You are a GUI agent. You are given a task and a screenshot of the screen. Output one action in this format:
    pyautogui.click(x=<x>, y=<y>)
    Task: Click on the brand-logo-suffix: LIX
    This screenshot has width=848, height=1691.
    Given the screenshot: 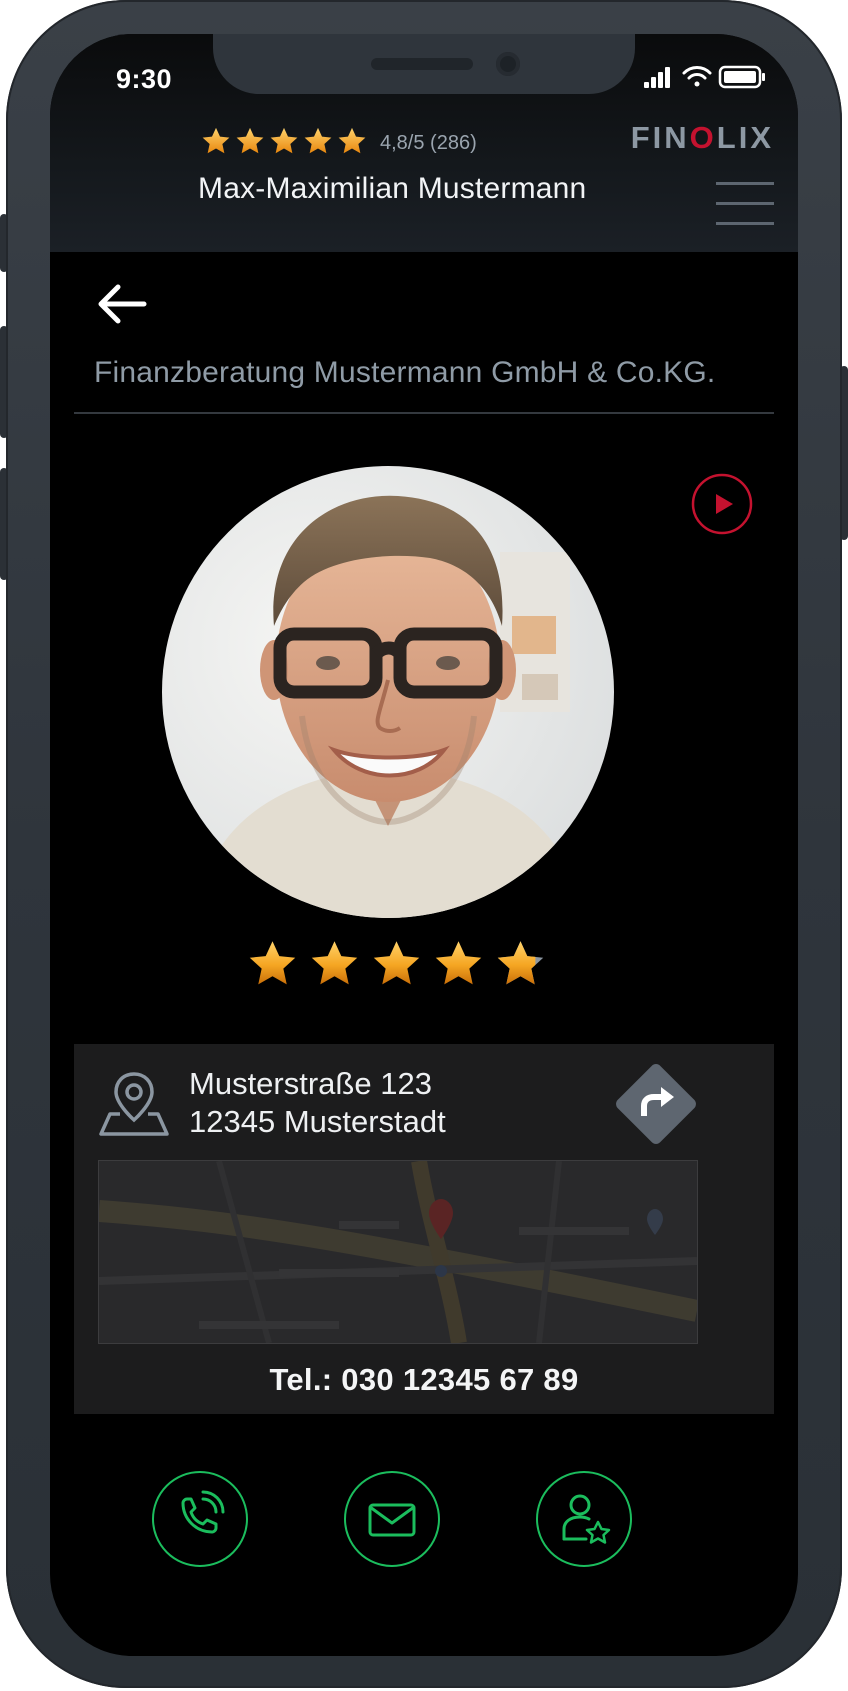 What is the action you would take?
    pyautogui.click(x=745, y=137)
    